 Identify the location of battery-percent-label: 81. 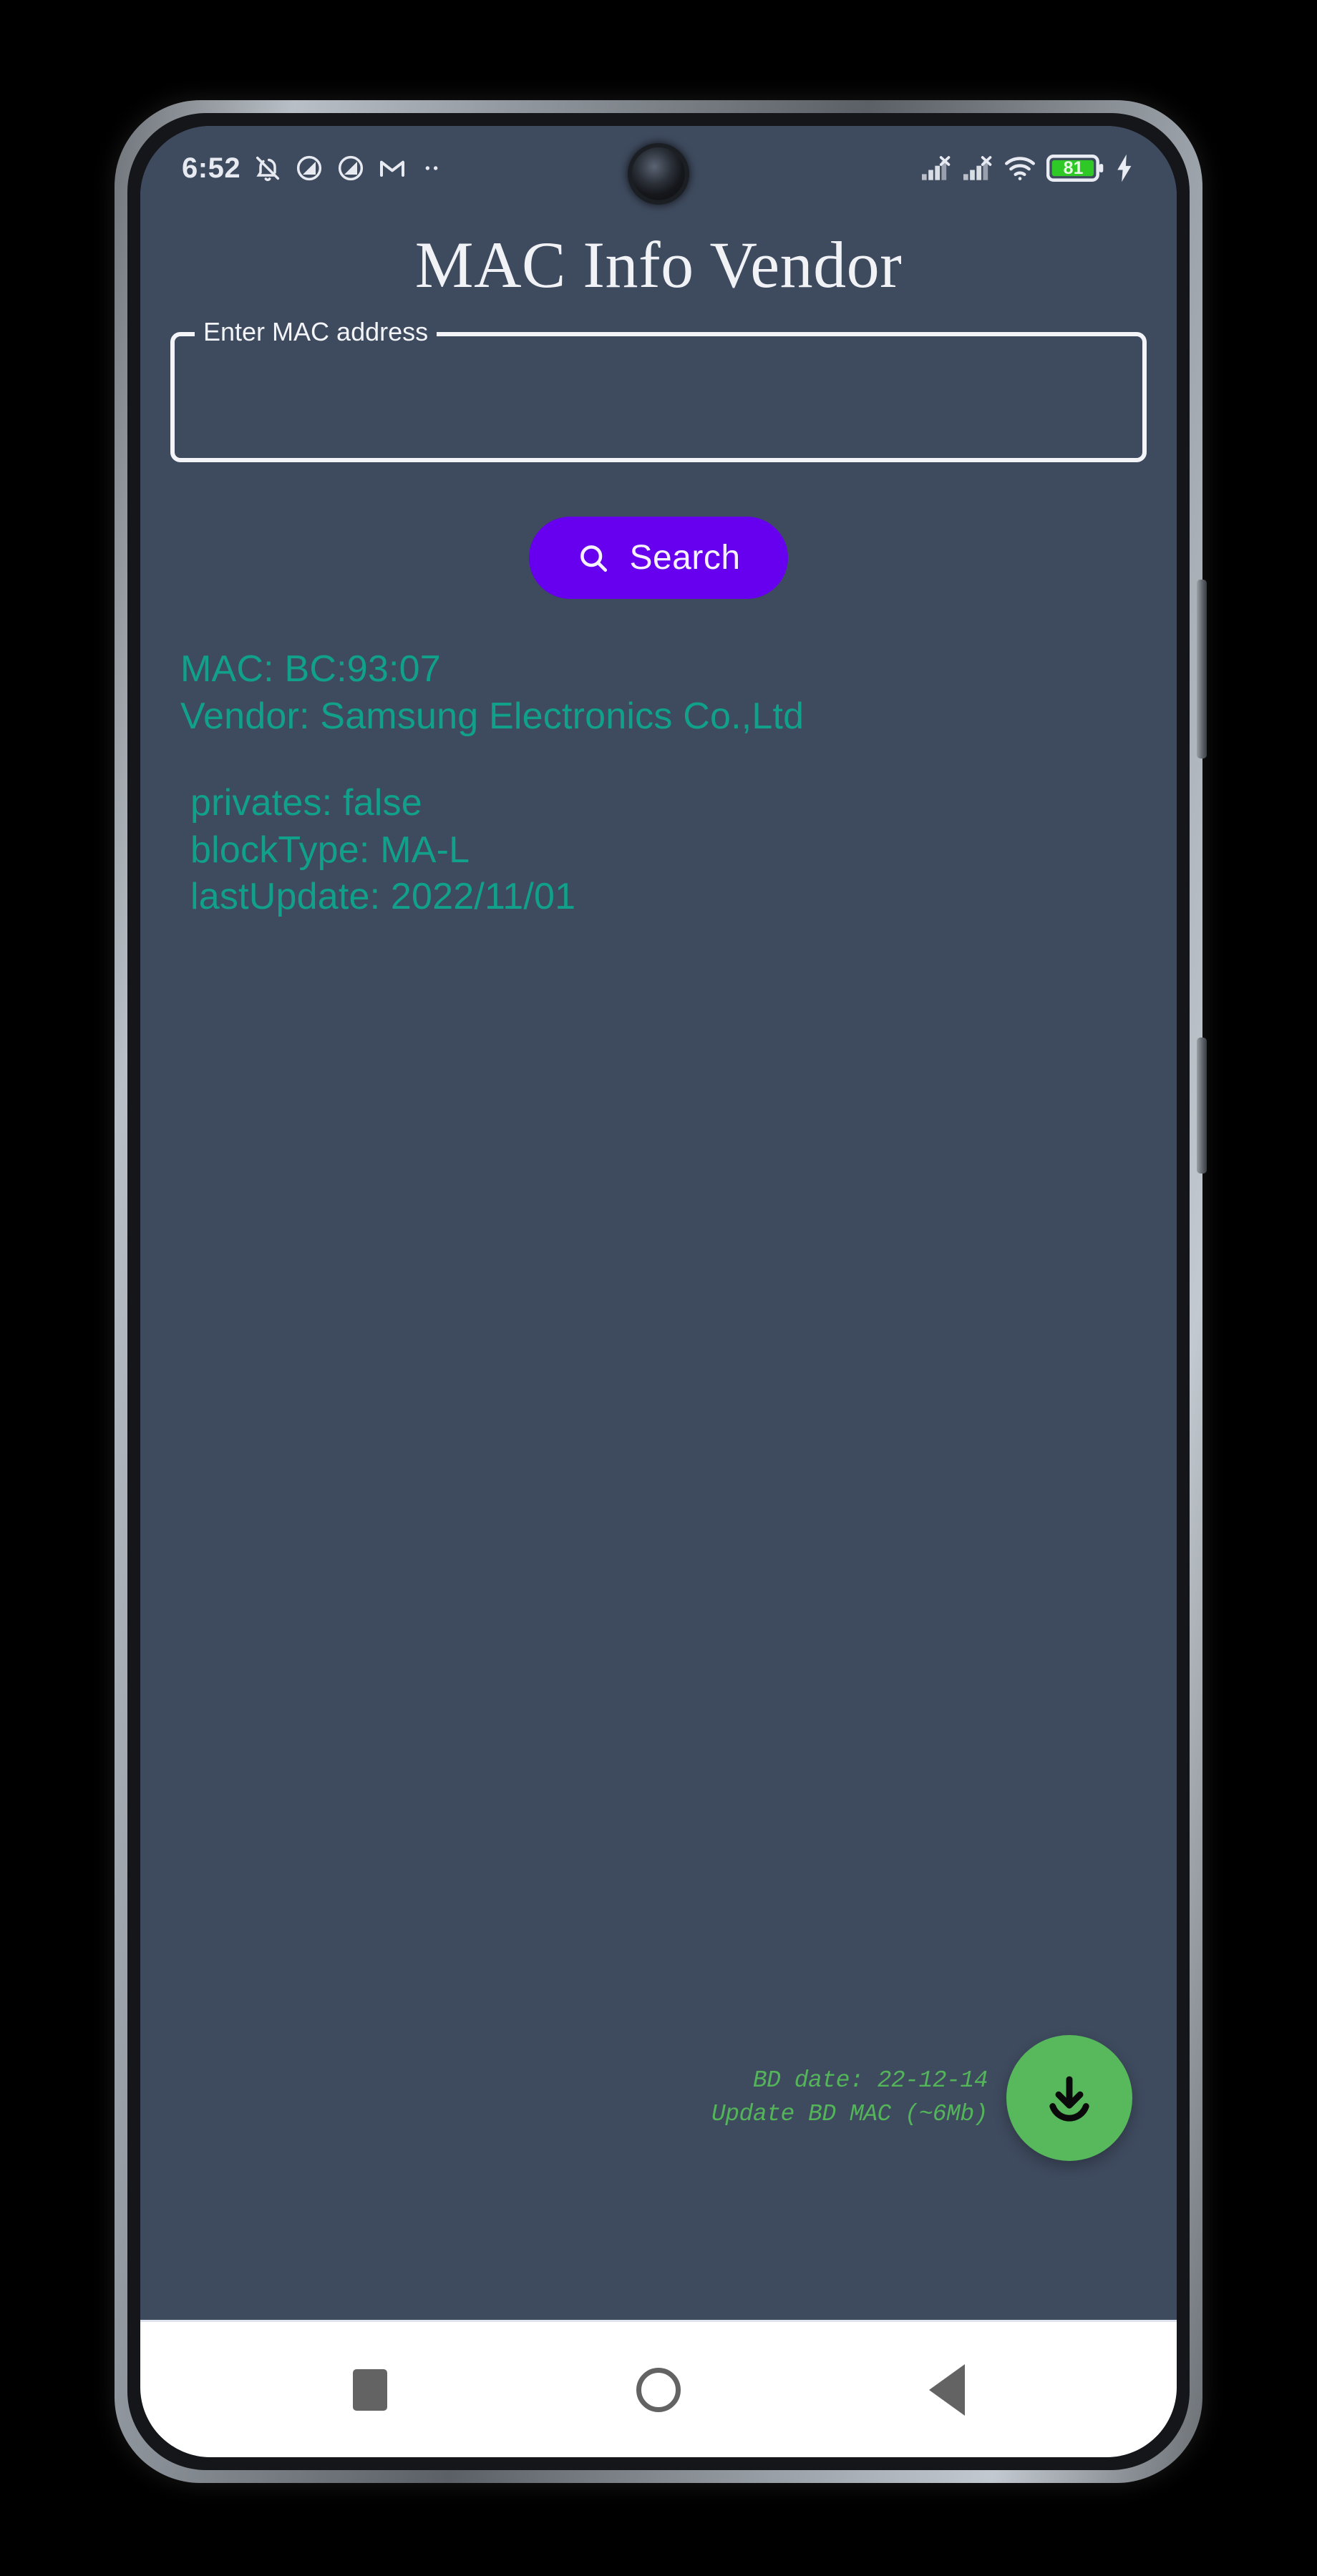
(1073, 167).